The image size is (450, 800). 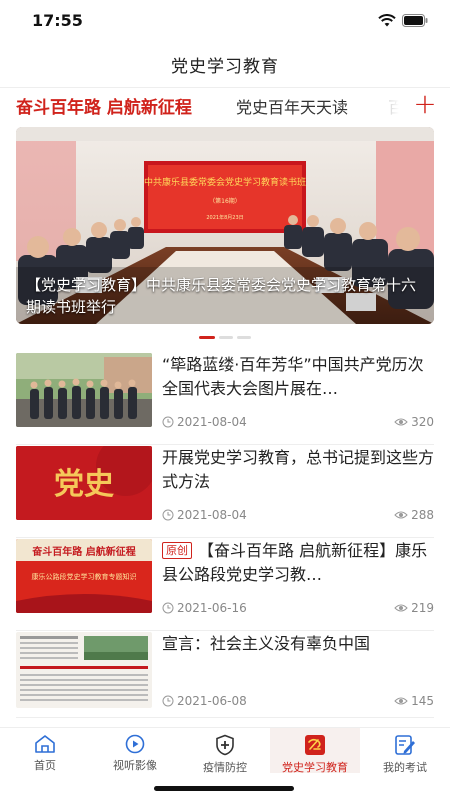 I want to click on tab-party-history: 党史学习教育, so click(x=315, y=751).